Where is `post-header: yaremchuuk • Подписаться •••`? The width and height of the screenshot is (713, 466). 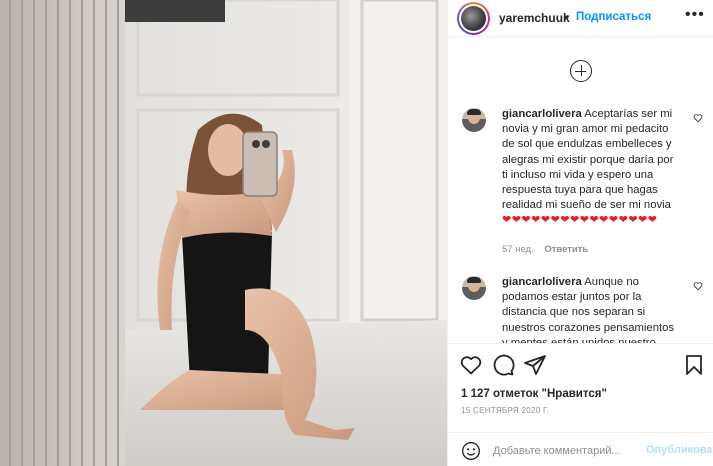
post-header: yaremchuuk • Подписаться ••• is located at coordinates (580, 18).